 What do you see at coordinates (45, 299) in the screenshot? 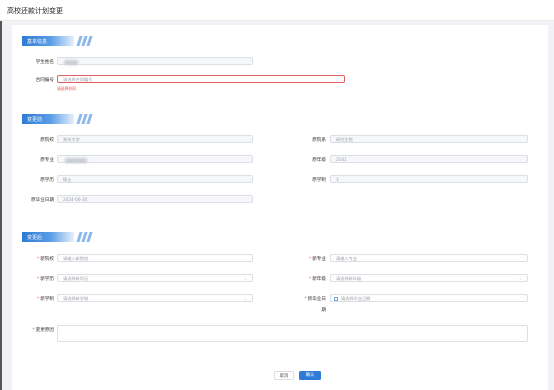
I see `new-length-label: *新学制` at bounding box center [45, 299].